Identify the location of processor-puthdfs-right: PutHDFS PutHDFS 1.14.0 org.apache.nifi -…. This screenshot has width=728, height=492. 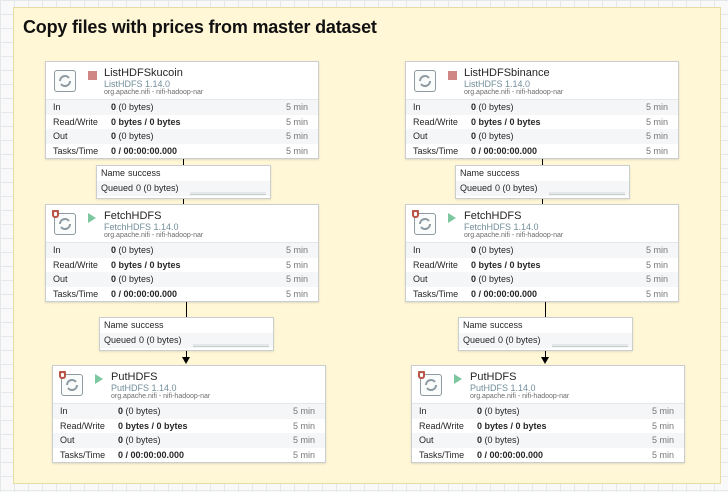
(548, 414).